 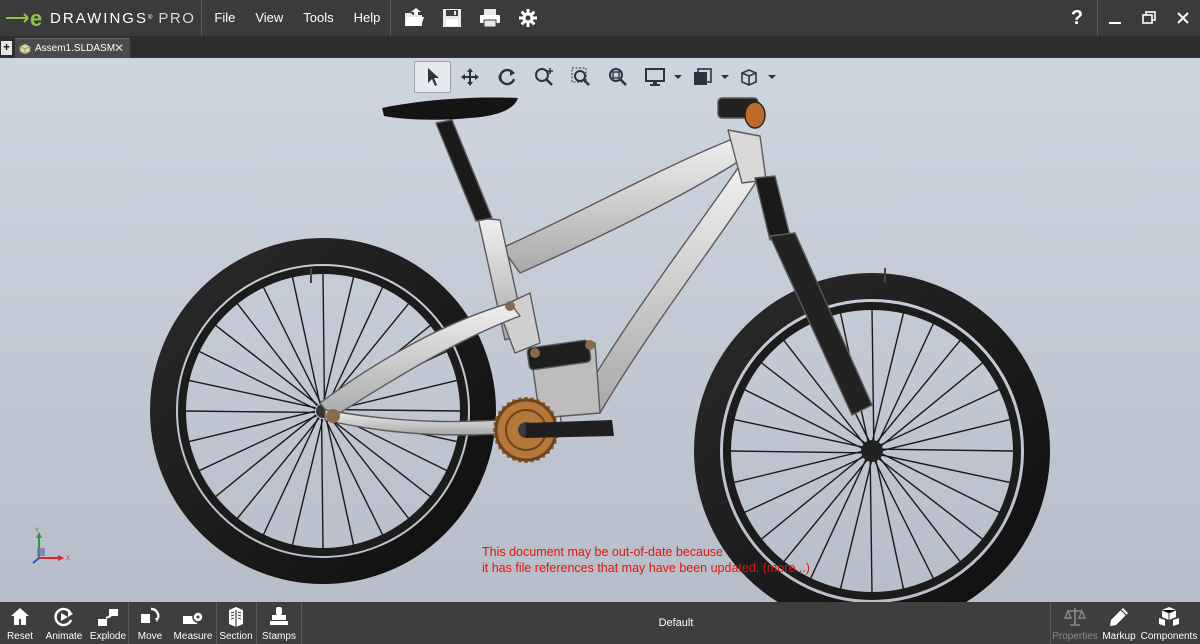 I want to click on restore-icon, so click(x=1149, y=17).